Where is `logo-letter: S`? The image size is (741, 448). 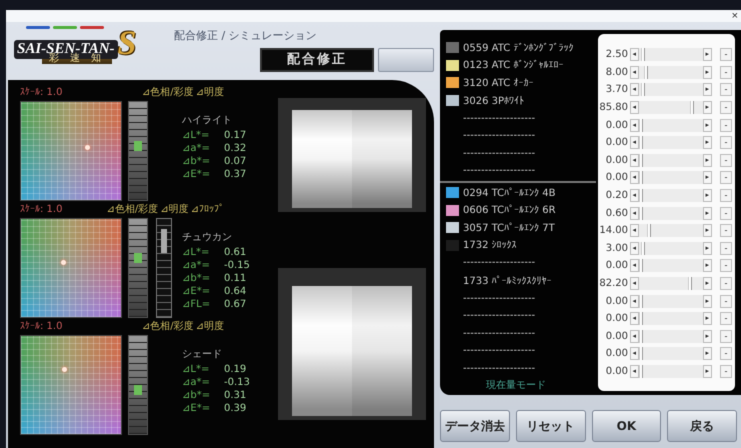 logo-letter: S is located at coordinates (127, 44).